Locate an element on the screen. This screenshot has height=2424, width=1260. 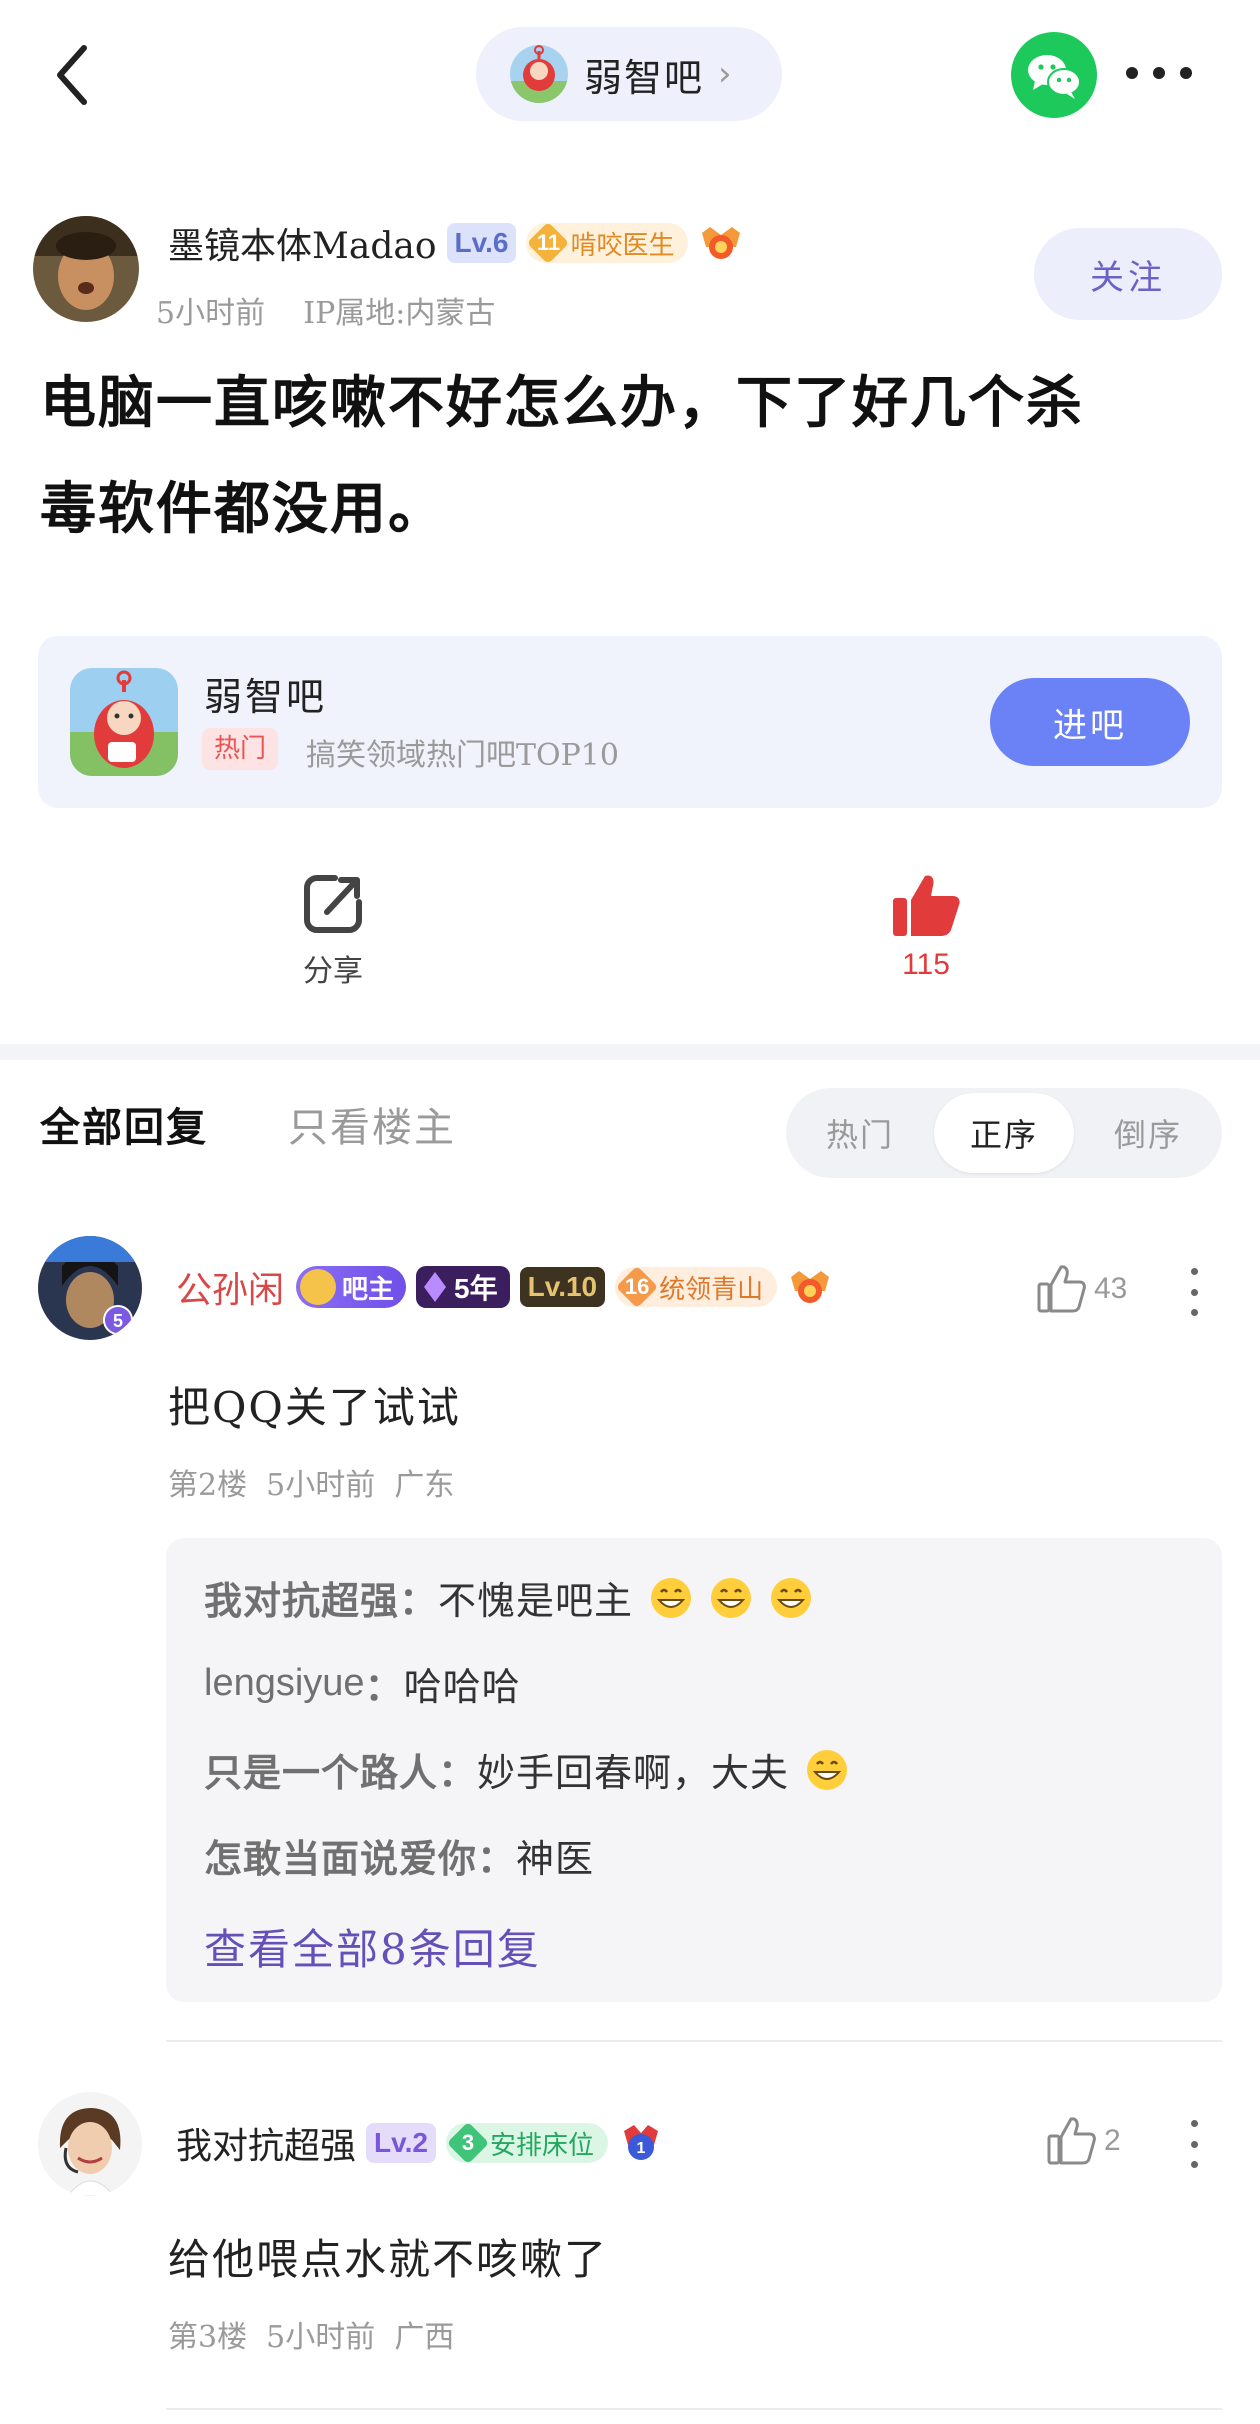
sub-reply-text: 不愧是吧主 is located at coordinates (536, 1601).